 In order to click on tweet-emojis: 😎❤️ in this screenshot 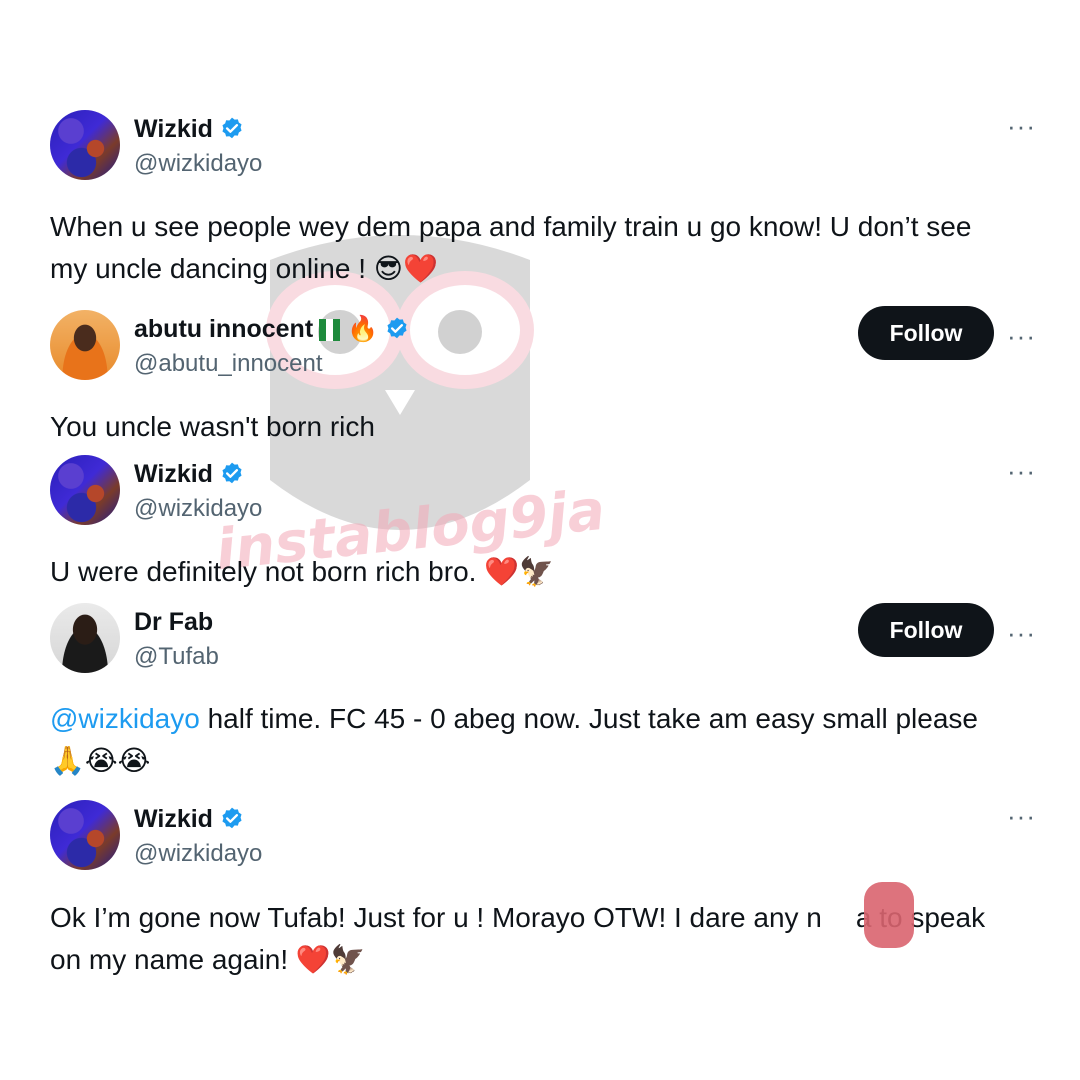, I will do `click(405, 268)`.